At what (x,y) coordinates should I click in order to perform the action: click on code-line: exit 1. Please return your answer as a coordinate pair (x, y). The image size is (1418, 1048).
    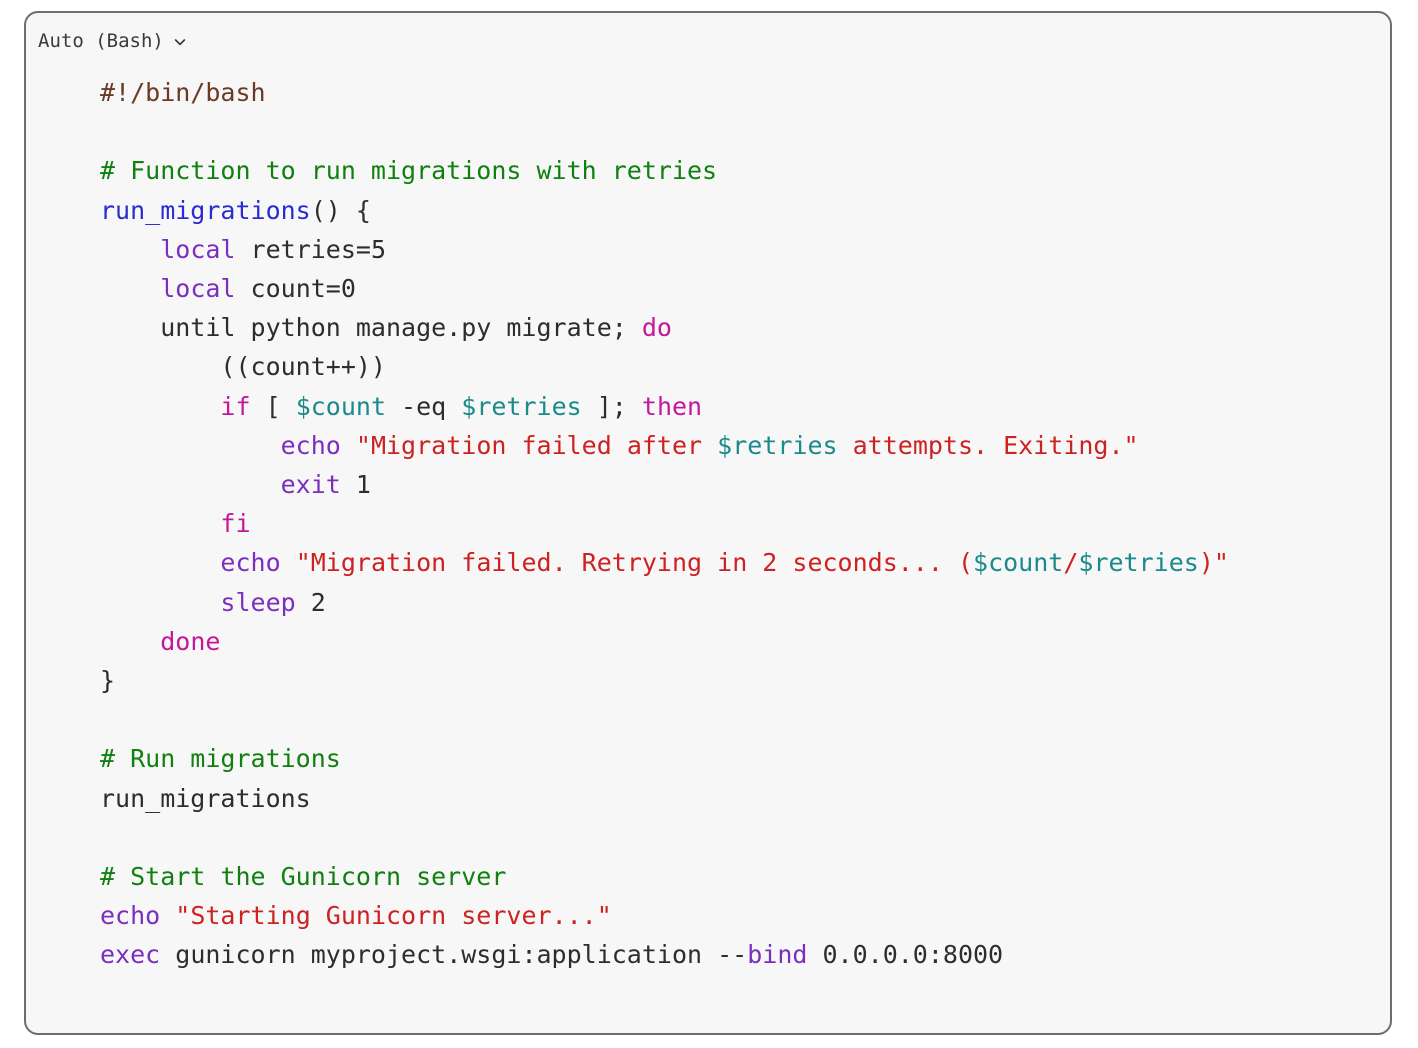
    Looking at the image, I should click on (235, 484).